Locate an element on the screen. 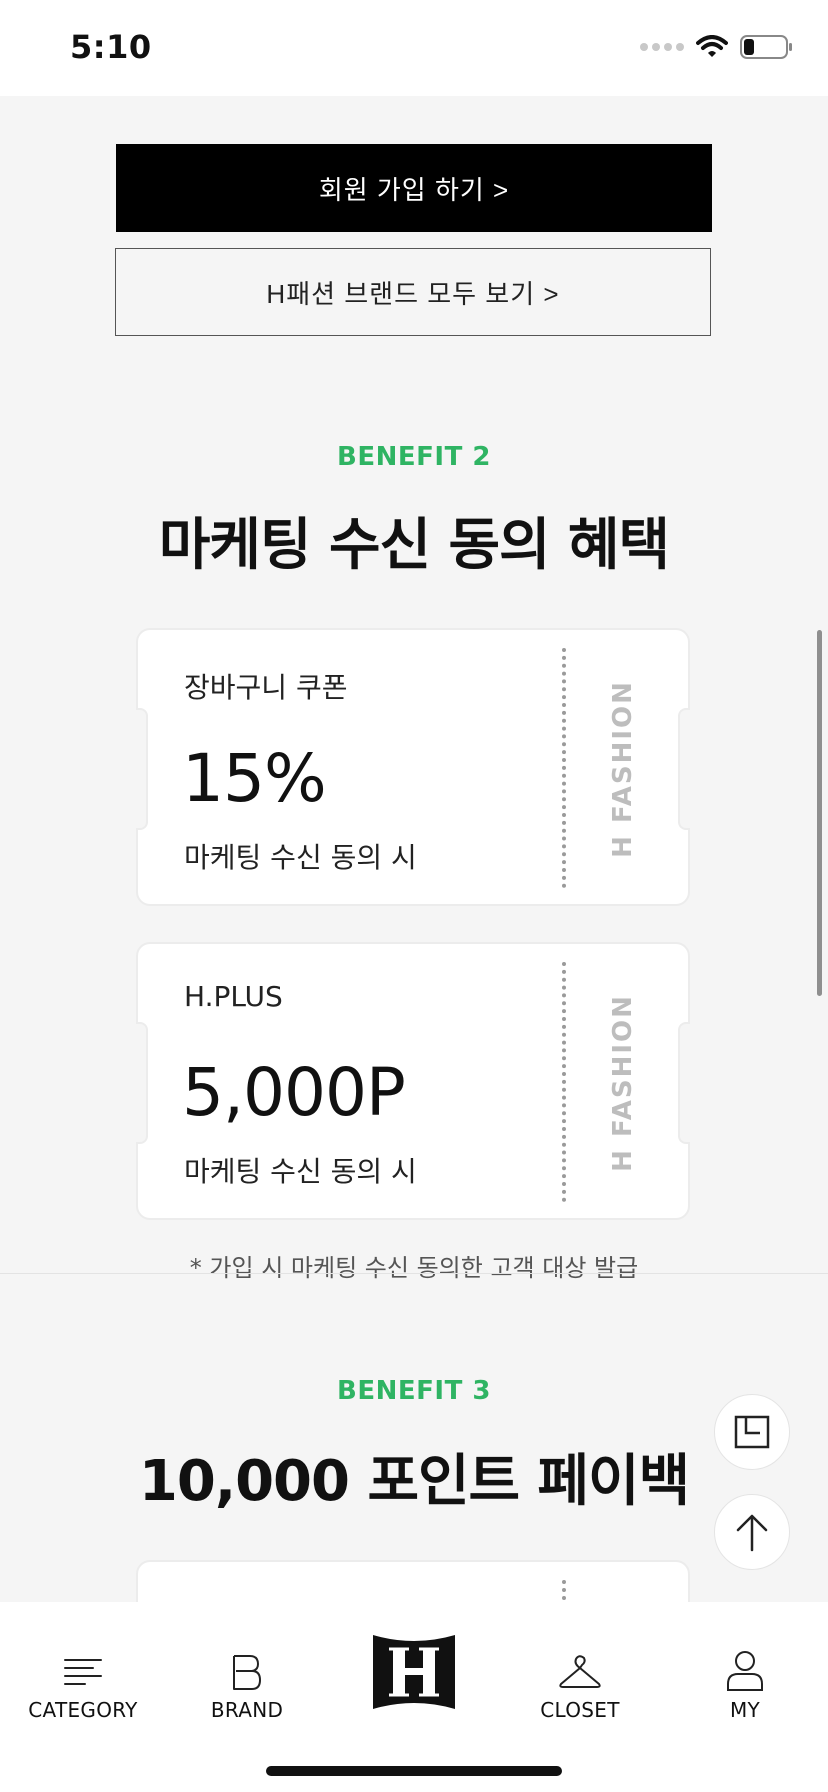 The height and width of the screenshot is (1792, 828). category-icon is located at coordinates (83, 1672).